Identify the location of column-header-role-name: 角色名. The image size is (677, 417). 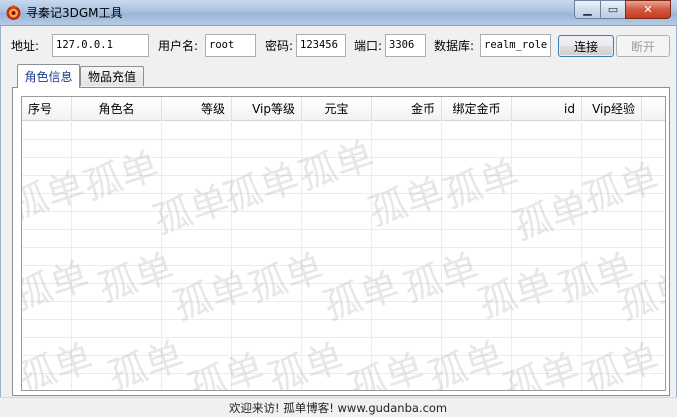
(117, 109).